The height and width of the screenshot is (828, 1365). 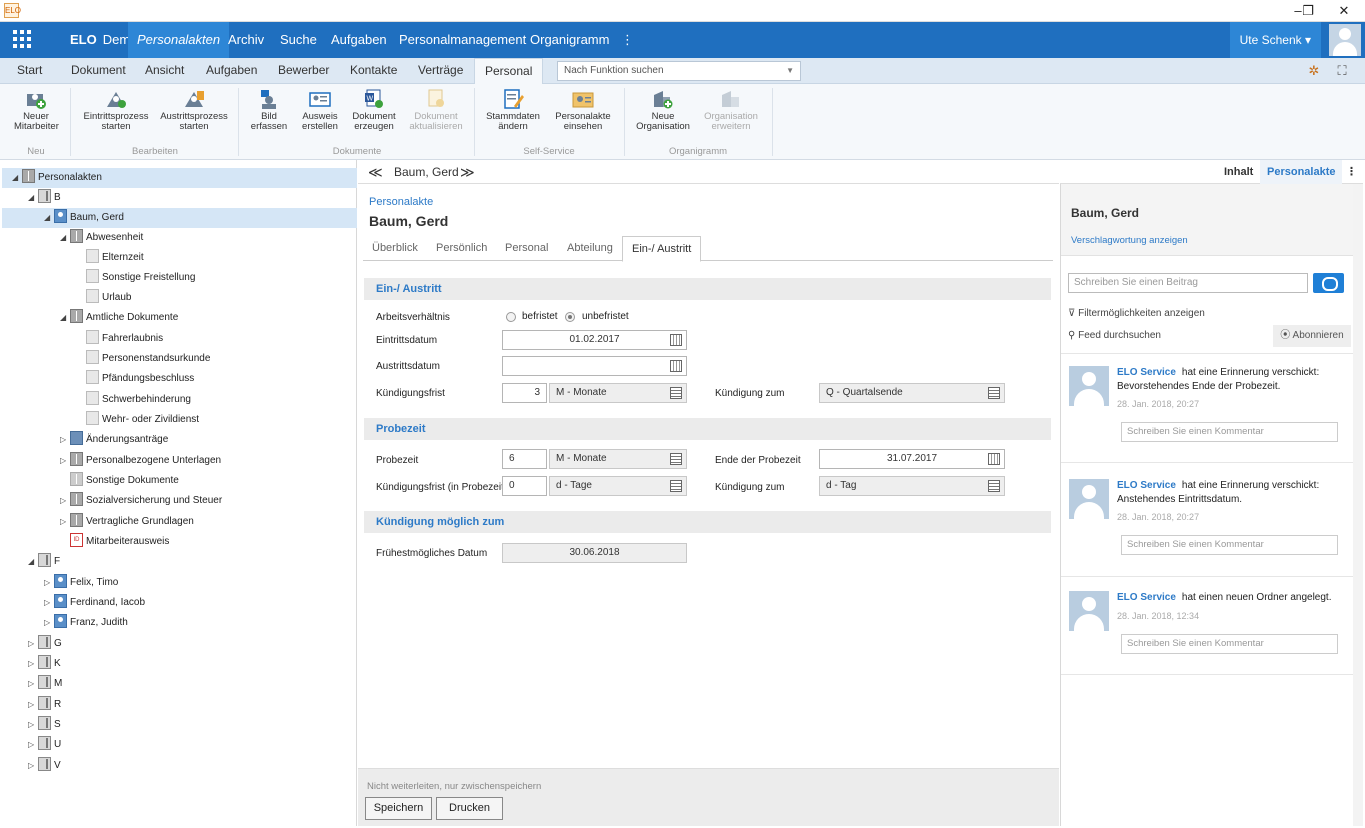 I want to click on extend-organization-button: Organisation erweitern, so click(x=731, y=110).